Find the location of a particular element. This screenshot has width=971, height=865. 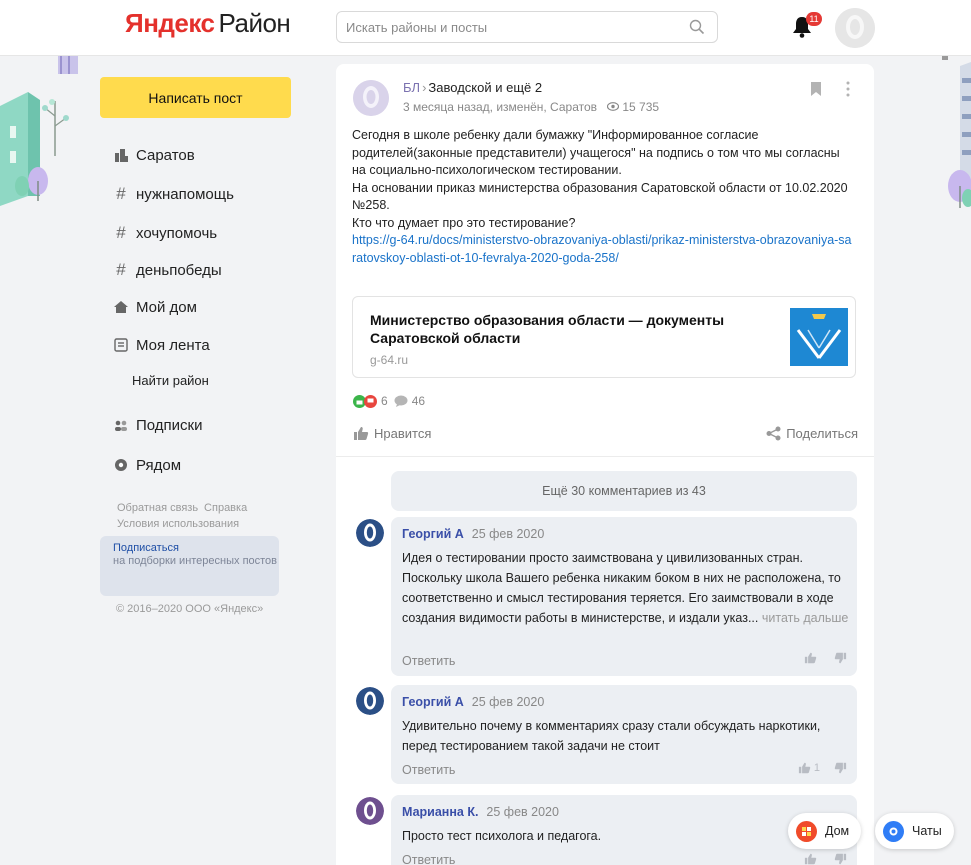

terms-link: Условия использования is located at coordinates (178, 524).